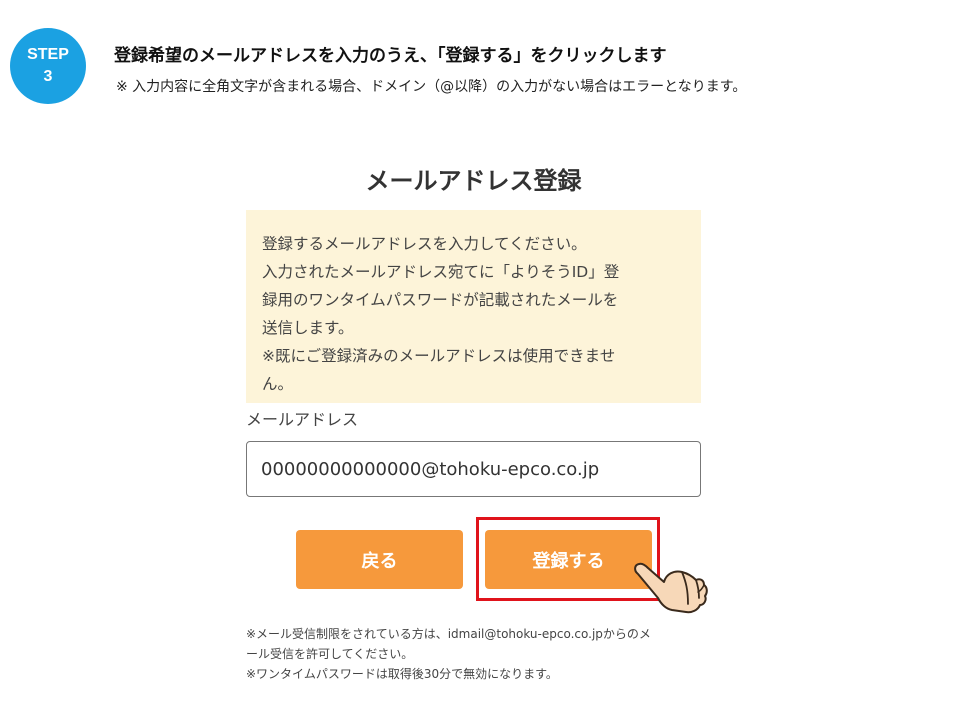 This screenshot has width=960, height=723. I want to click on info-line: 登録するメールアドレスを入力してください。, so click(424, 244).